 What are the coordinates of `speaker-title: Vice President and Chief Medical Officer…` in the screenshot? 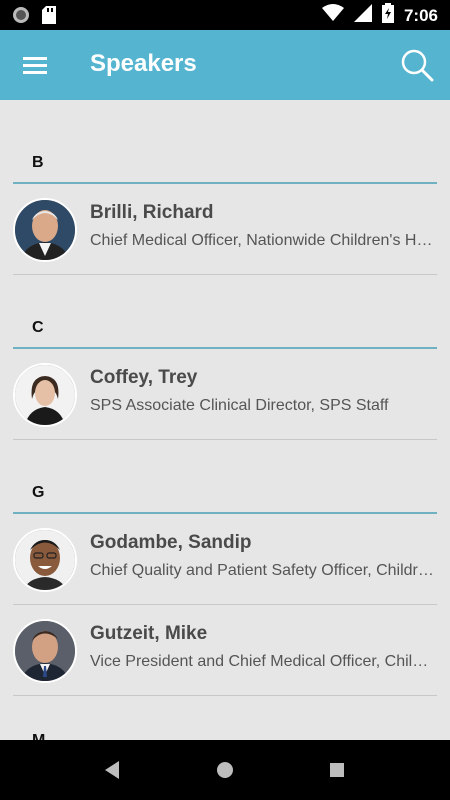 It's located at (263, 661).